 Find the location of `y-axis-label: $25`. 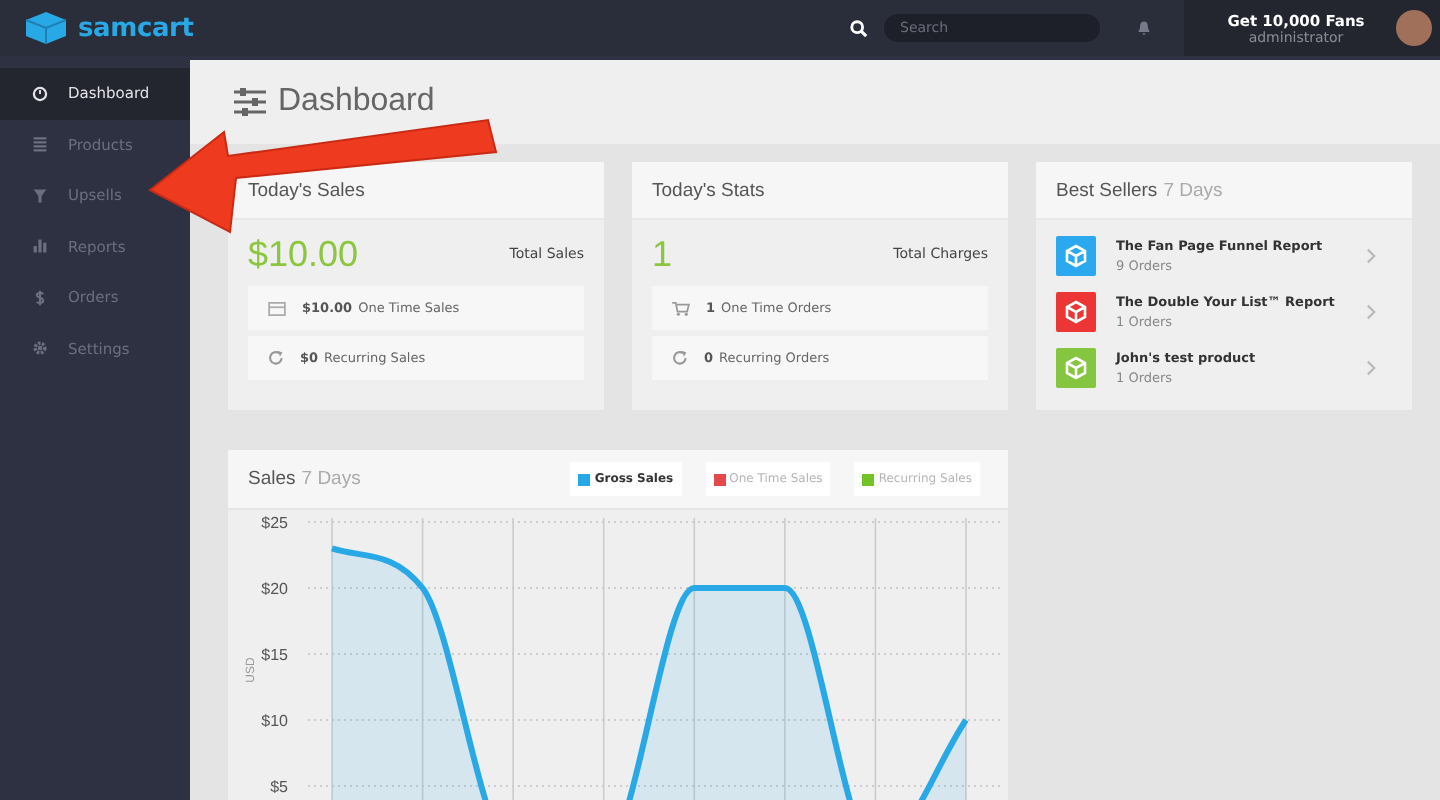

y-axis-label: $25 is located at coordinates (274, 523).